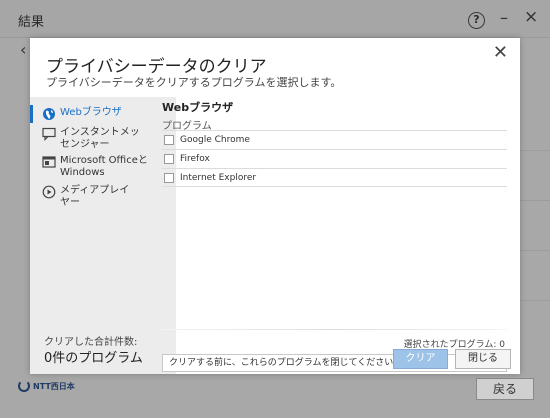  I want to click on globe-icon, so click(49, 114).